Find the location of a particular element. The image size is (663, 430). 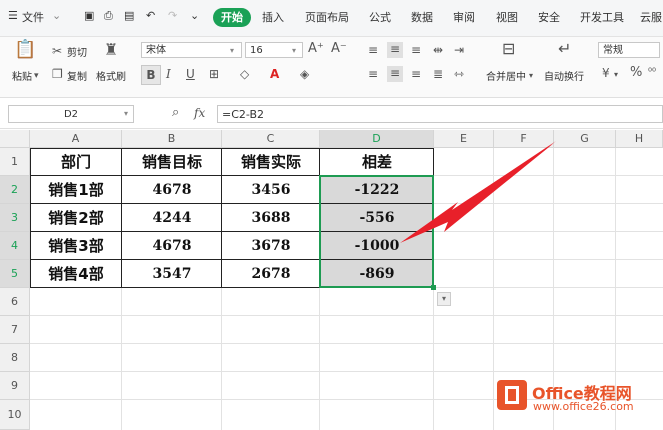

watermark-url: www.office26.com is located at coordinates (583, 406).